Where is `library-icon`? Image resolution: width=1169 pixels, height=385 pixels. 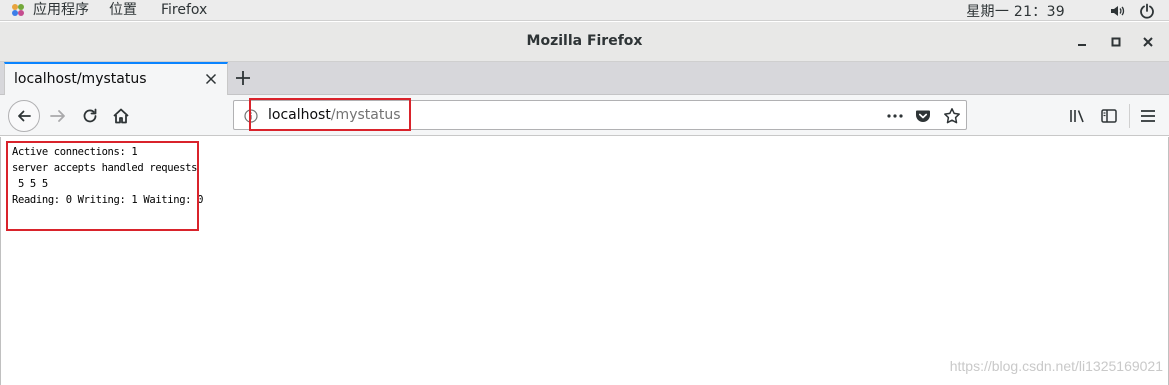 library-icon is located at coordinates (1077, 116).